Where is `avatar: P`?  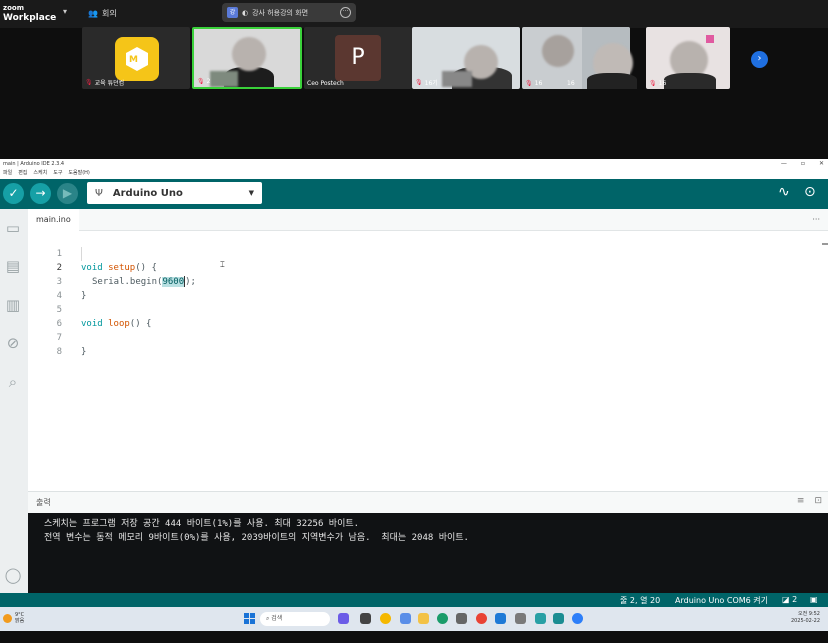
avatar: P is located at coordinates (358, 58).